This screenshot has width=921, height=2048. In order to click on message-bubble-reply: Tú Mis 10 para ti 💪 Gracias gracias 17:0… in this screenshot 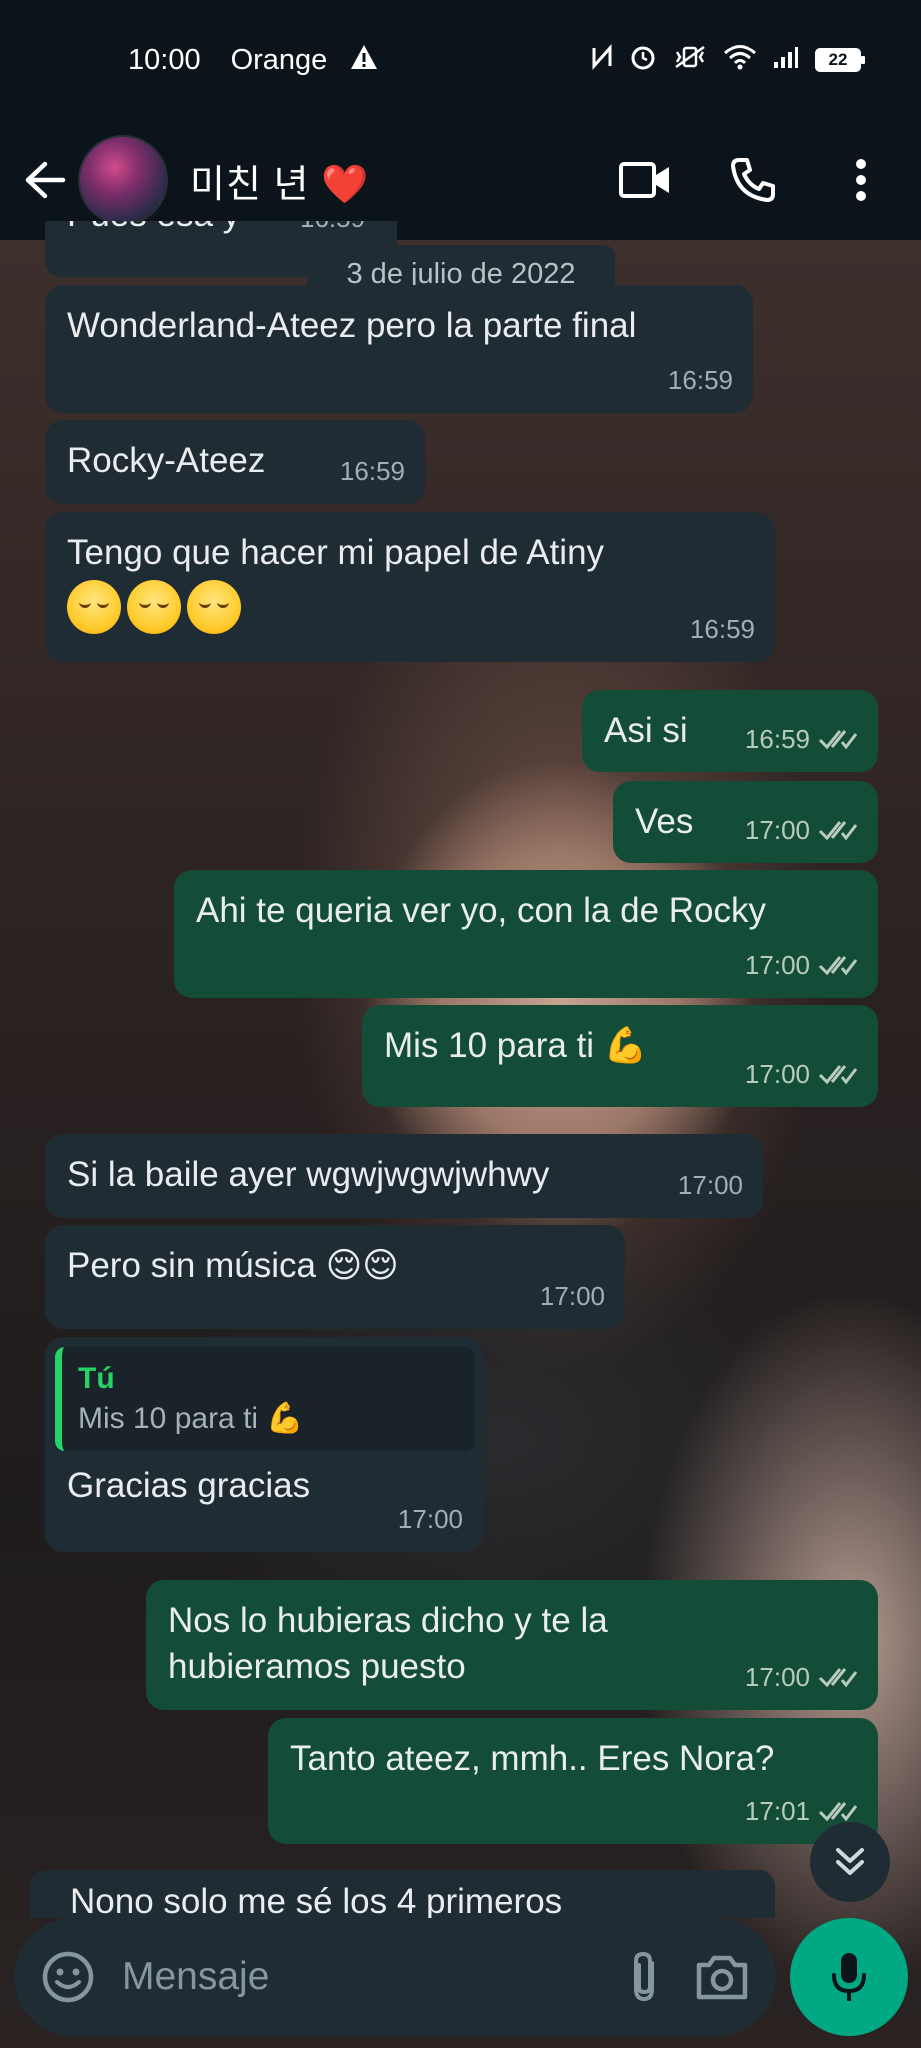, I will do `click(264, 1444)`.